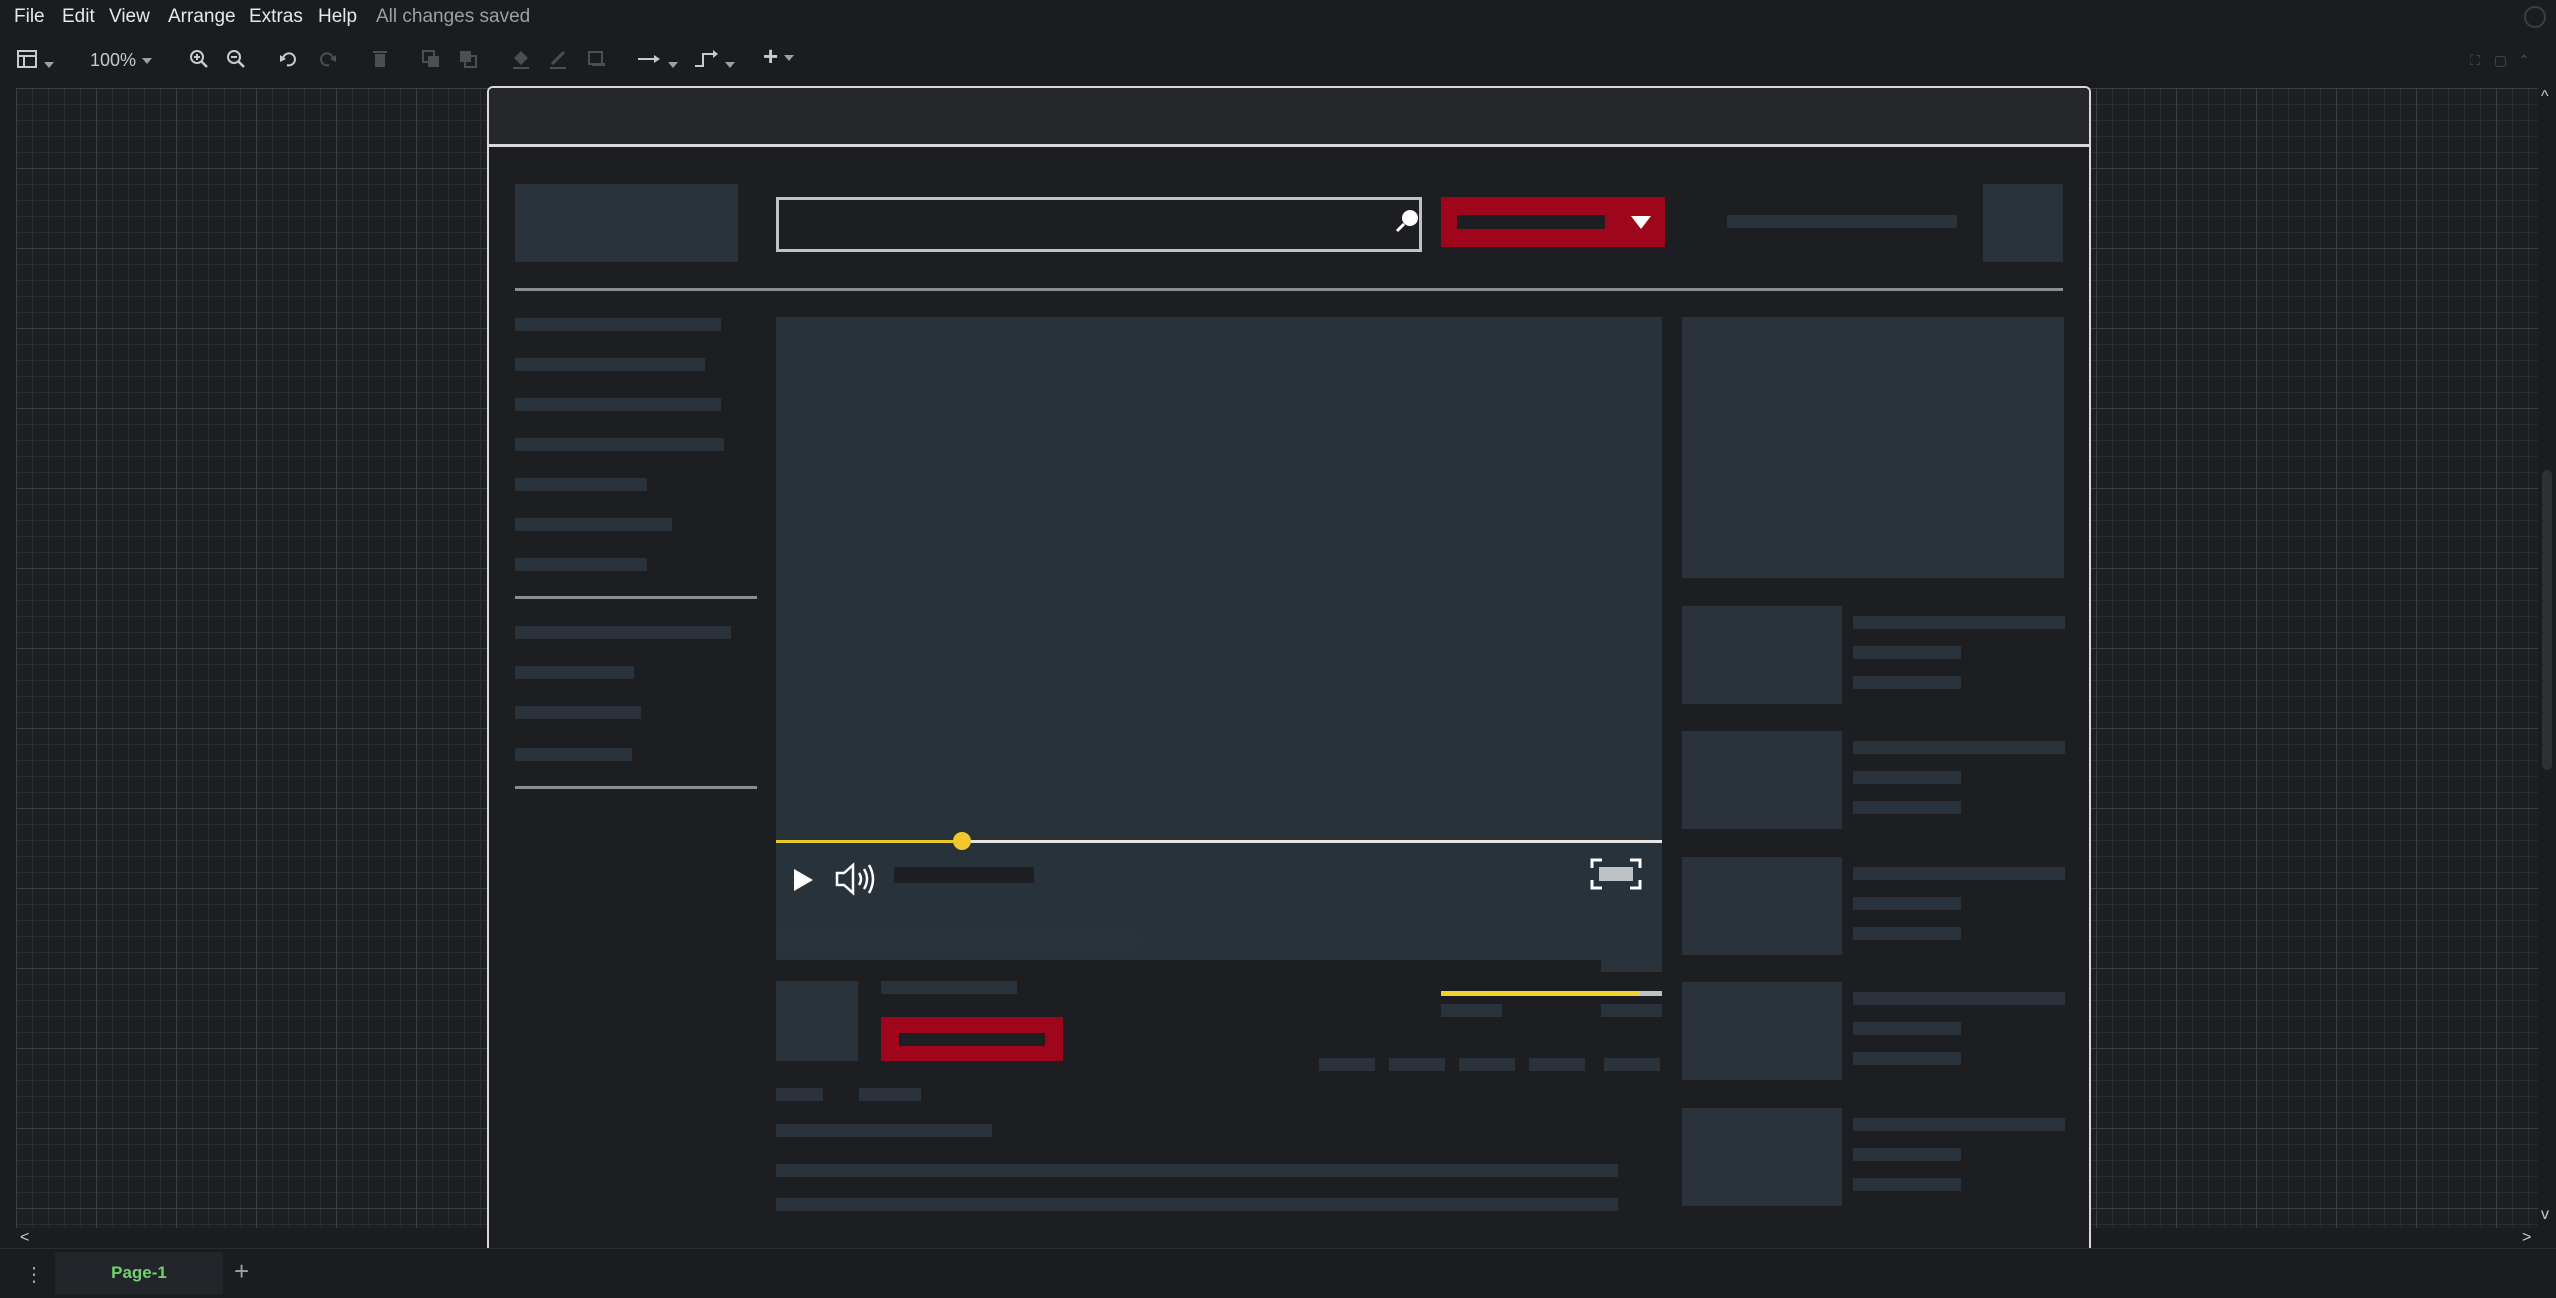 This screenshot has width=2556, height=1298. Describe the element at coordinates (35, 62) in the screenshot. I see `format-panel-icon` at that location.